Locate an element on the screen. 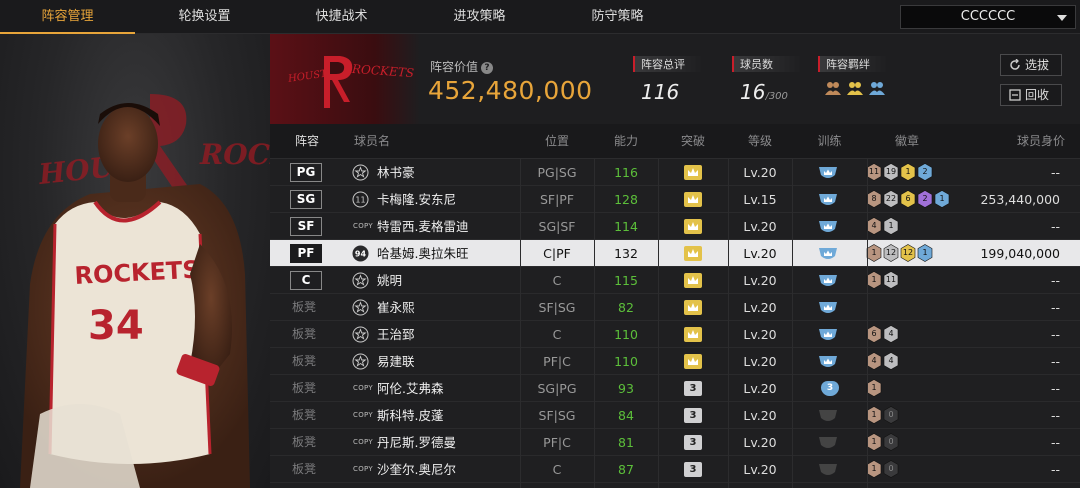 The image size is (1080, 488). table-row: 板凳 崔永熙 SF|SG 82 Lv.20 -- is located at coordinates (675, 307).